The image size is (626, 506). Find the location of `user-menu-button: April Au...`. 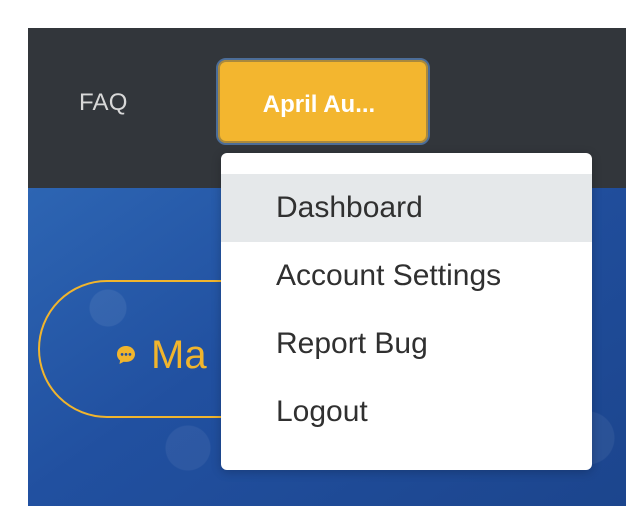

user-menu-button: April Au... is located at coordinates (323, 101).